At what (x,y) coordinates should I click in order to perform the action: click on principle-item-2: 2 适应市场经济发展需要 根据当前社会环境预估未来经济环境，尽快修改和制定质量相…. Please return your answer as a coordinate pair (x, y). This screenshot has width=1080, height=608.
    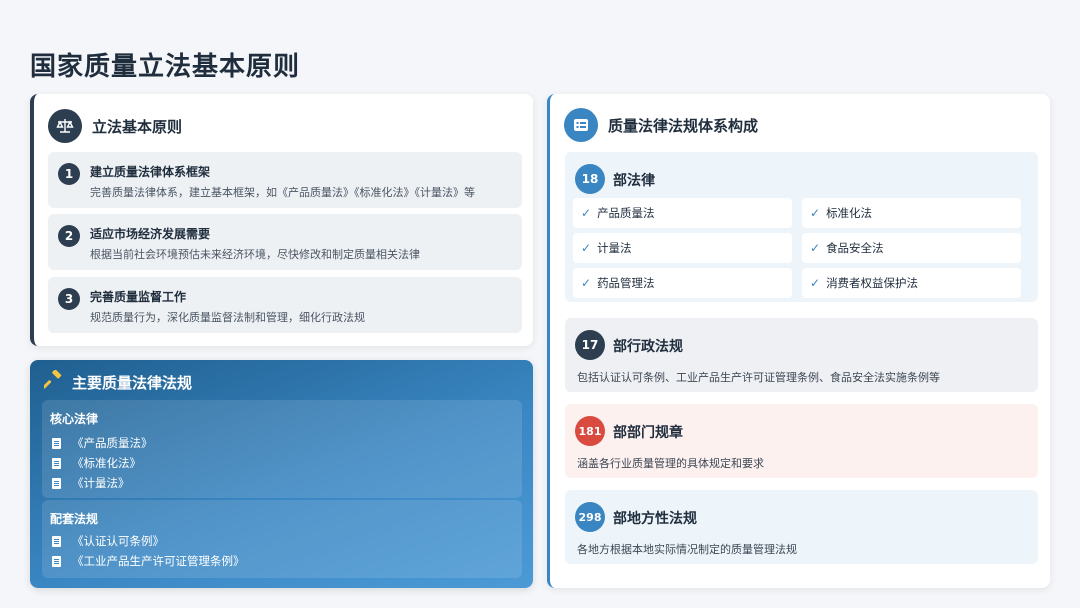
    Looking at the image, I should click on (285, 242).